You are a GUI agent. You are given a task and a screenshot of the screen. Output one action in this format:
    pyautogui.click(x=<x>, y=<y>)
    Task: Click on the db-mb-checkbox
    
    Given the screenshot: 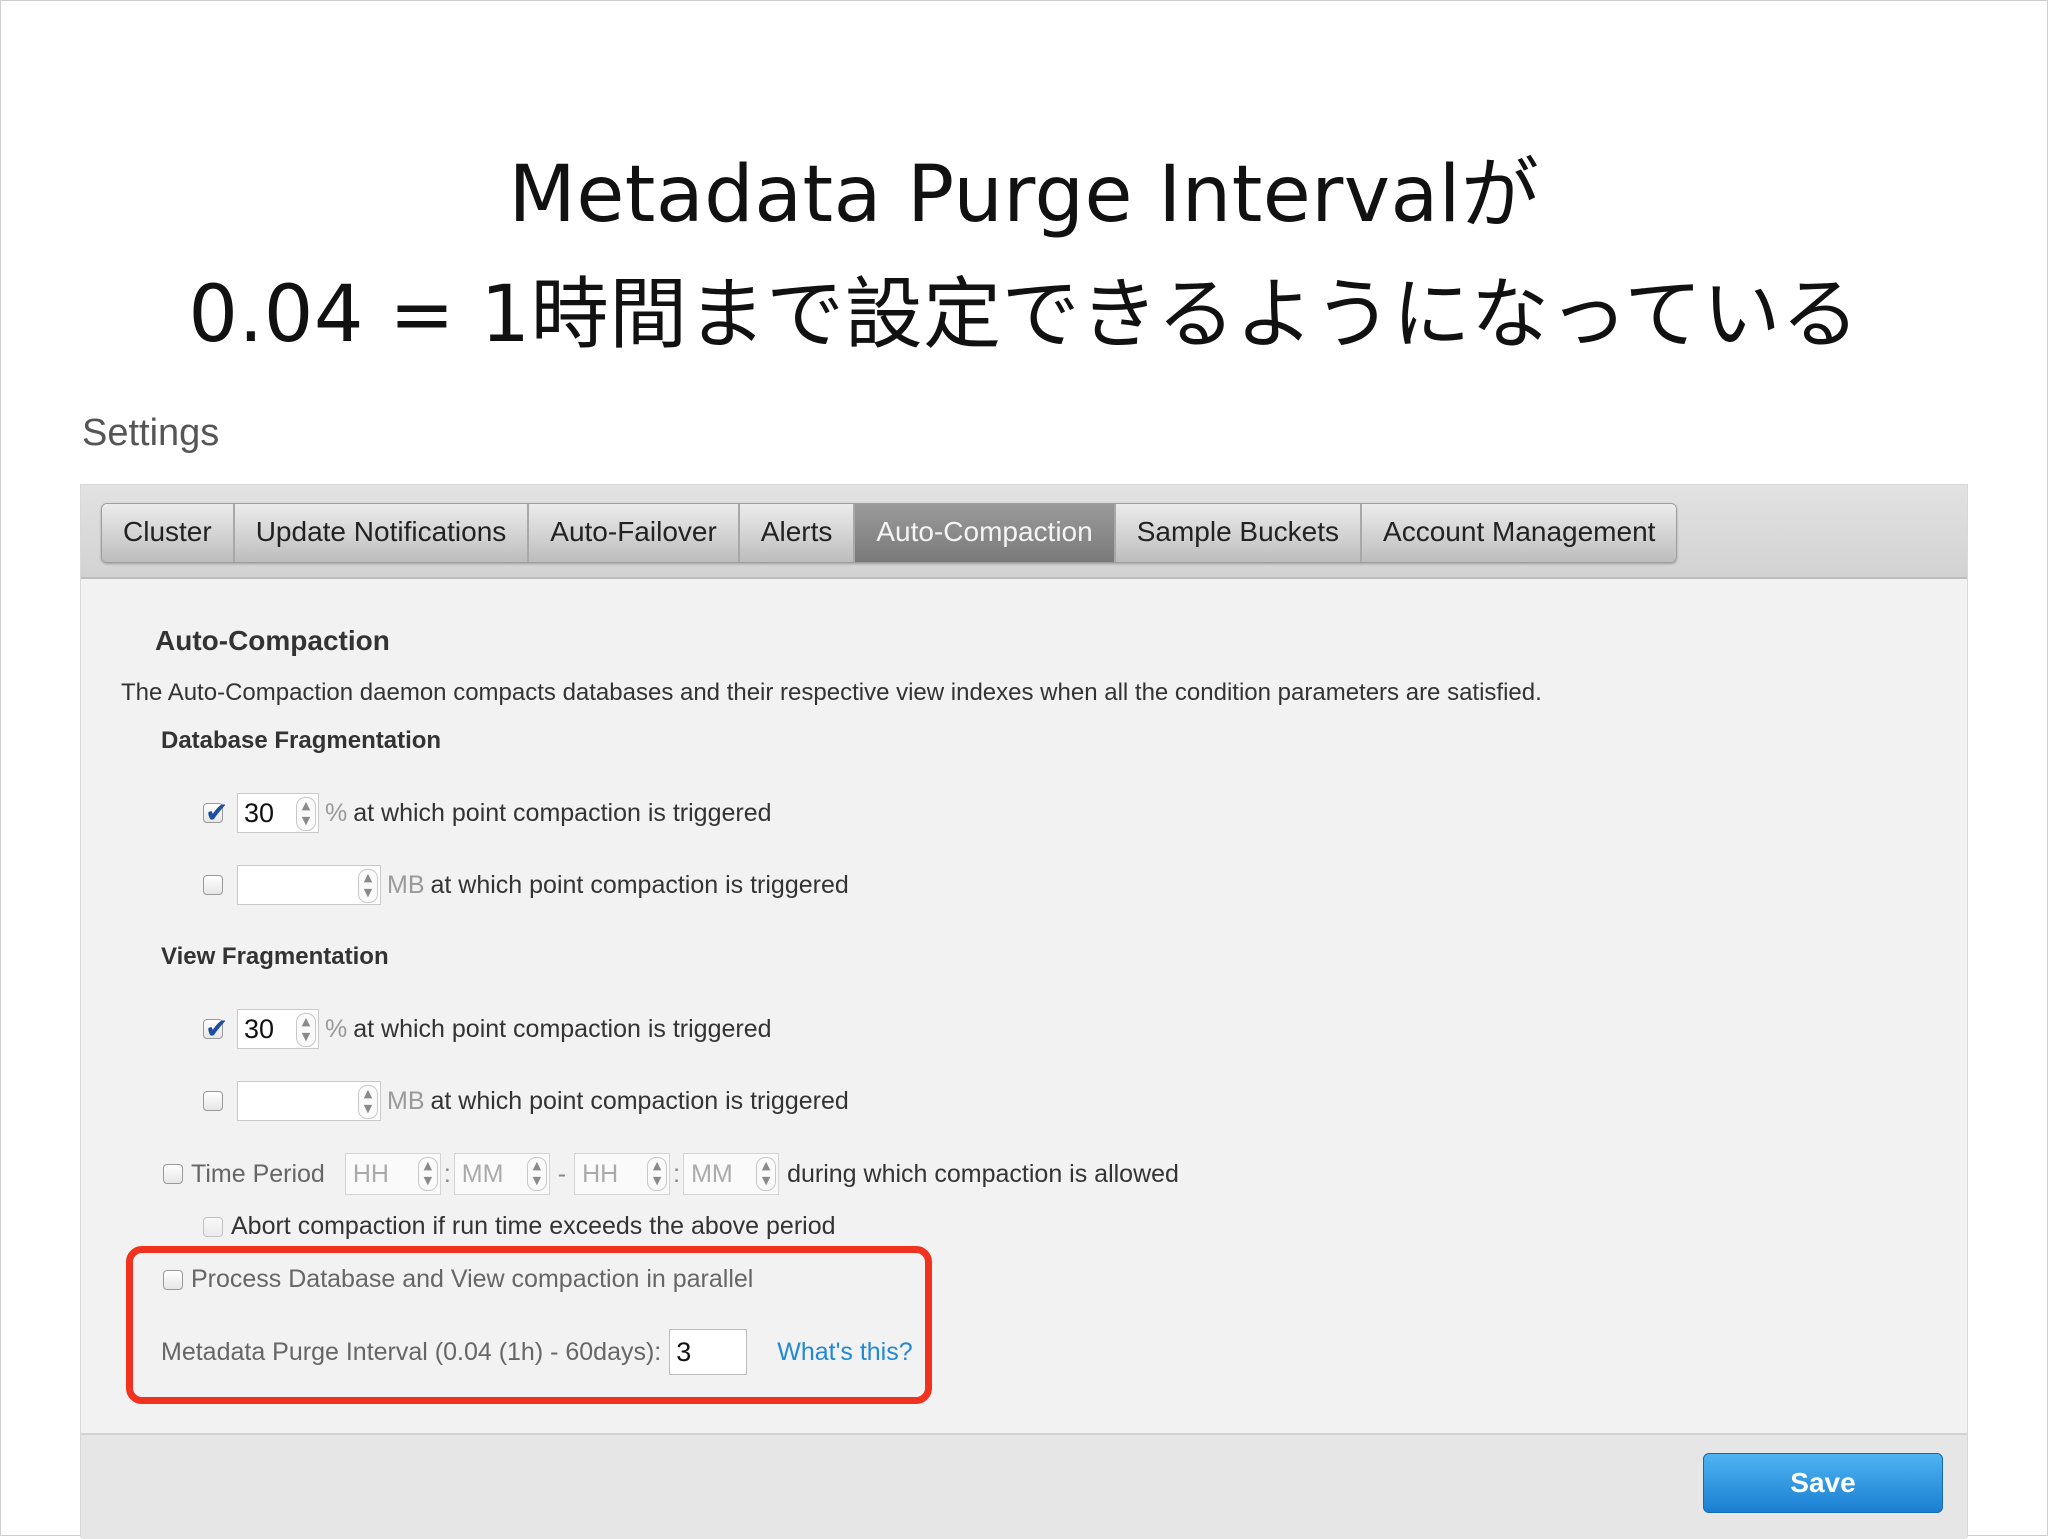 What is the action you would take?
    pyautogui.click(x=213, y=885)
    